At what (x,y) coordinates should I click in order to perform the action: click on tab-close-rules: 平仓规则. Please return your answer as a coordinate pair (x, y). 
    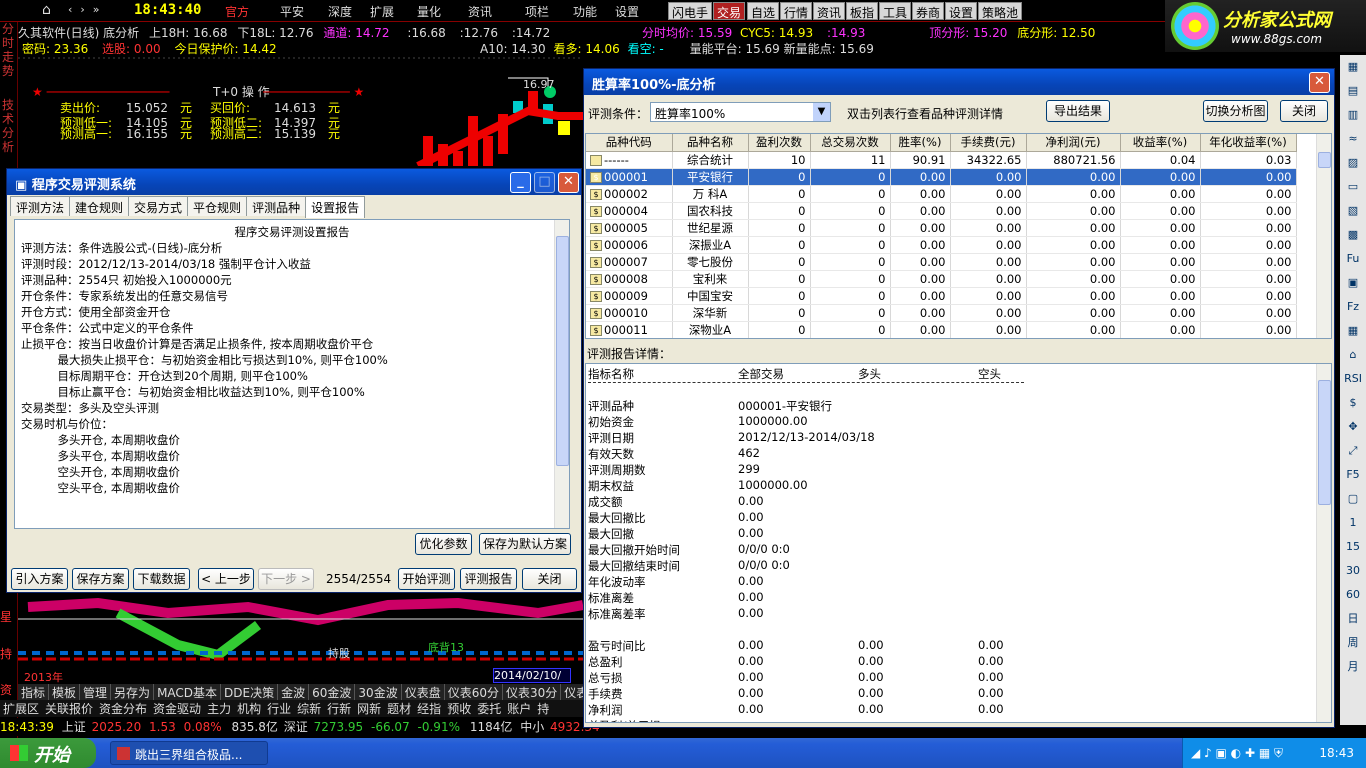
    Looking at the image, I should click on (217, 206).